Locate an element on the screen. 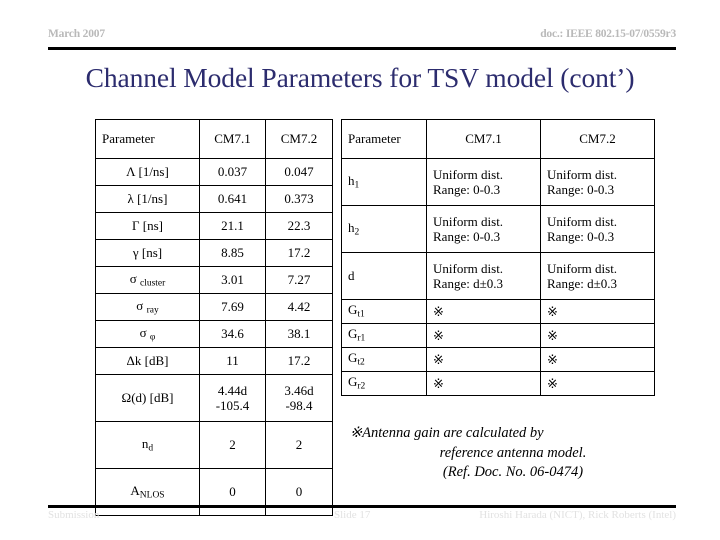  cell-cm72: 17.2 is located at coordinates (299, 361).